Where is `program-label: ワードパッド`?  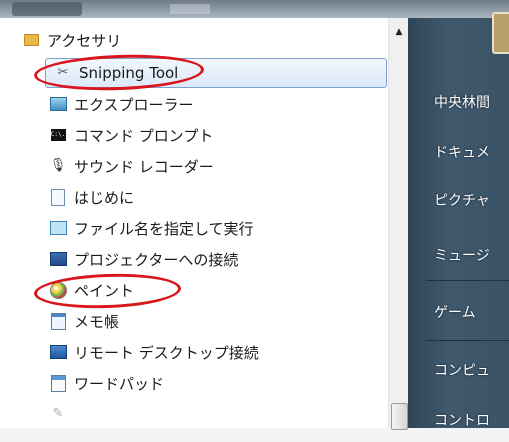 program-label: ワードパッド is located at coordinates (119, 383).